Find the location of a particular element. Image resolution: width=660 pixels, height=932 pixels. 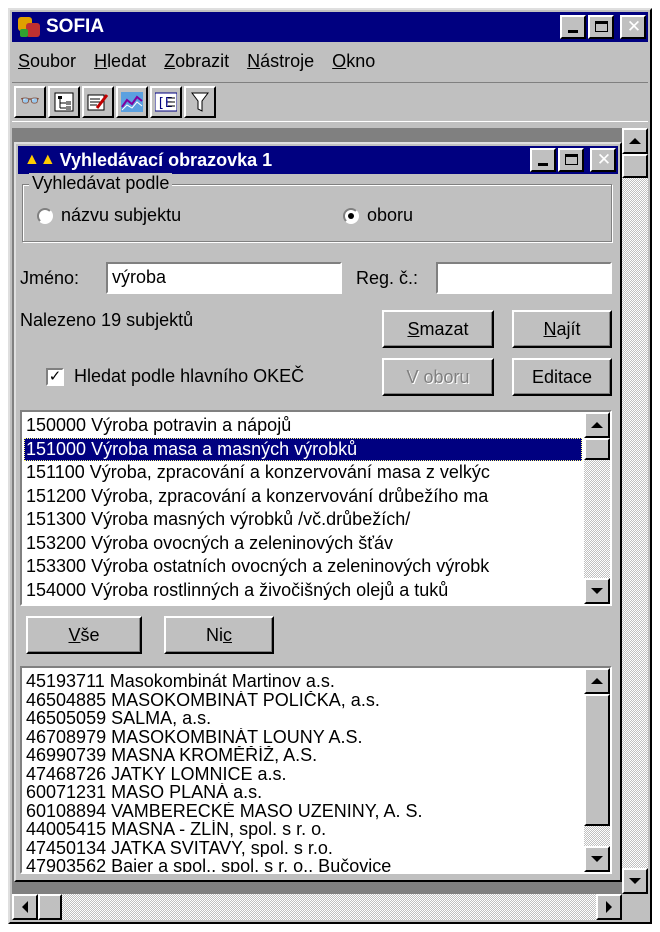

checkbox-label: Hledat podle hlavního OKEČ is located at coordinates (189, 376).